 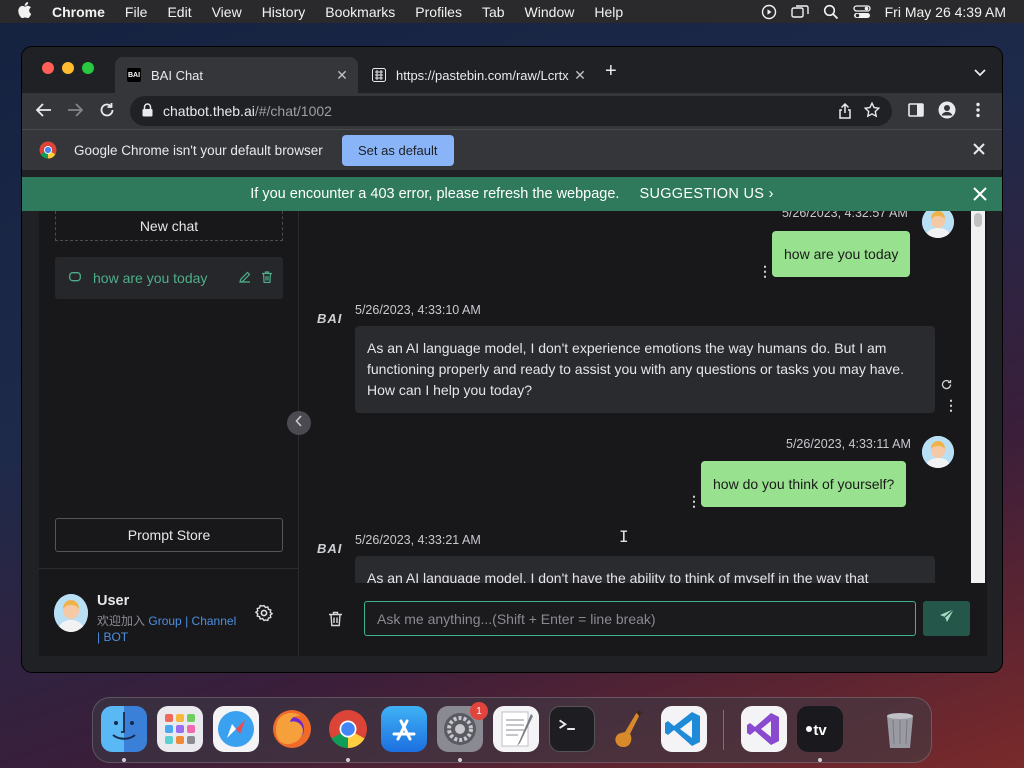 I want to click on window-minimize-button, so click(x=68, y=68).